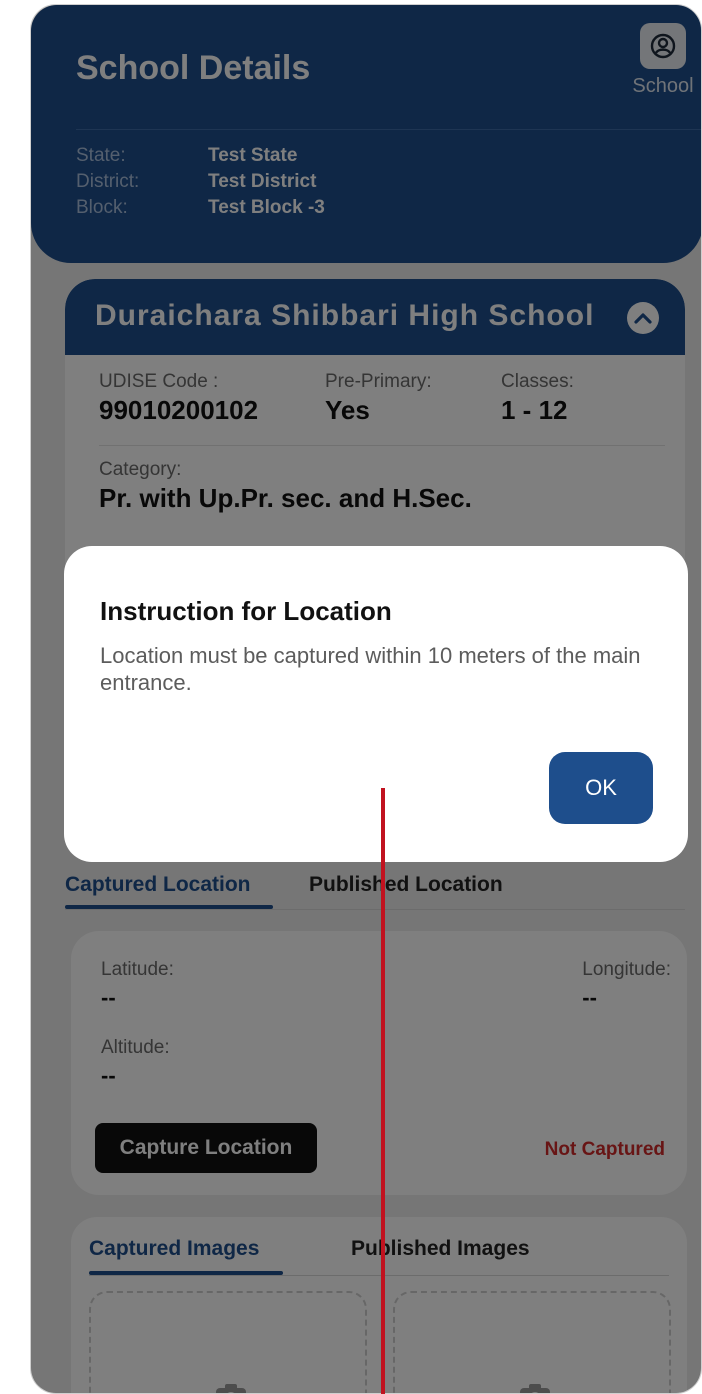  What do you see at coordinates (246, 611) in the screenshot?
I see `dialog-title: Instruction for Location` at bounding box center [246, 611].